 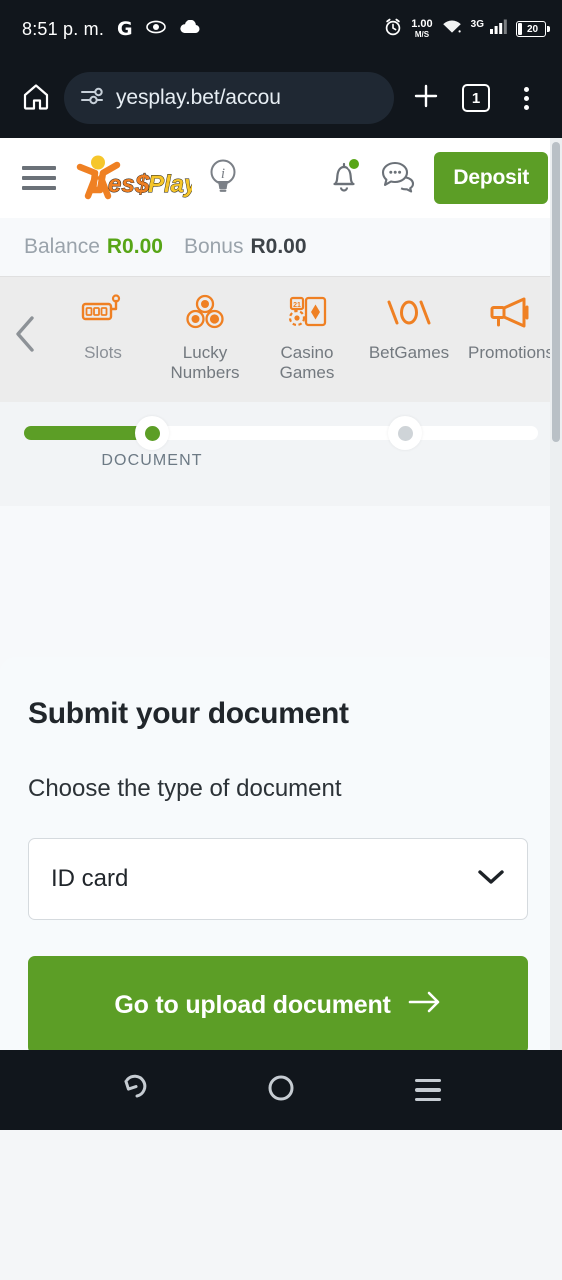 What do you see at coordinates (452, 29) in the screenshot?
I see `wifi-icon` at bounding box center [452, 29].